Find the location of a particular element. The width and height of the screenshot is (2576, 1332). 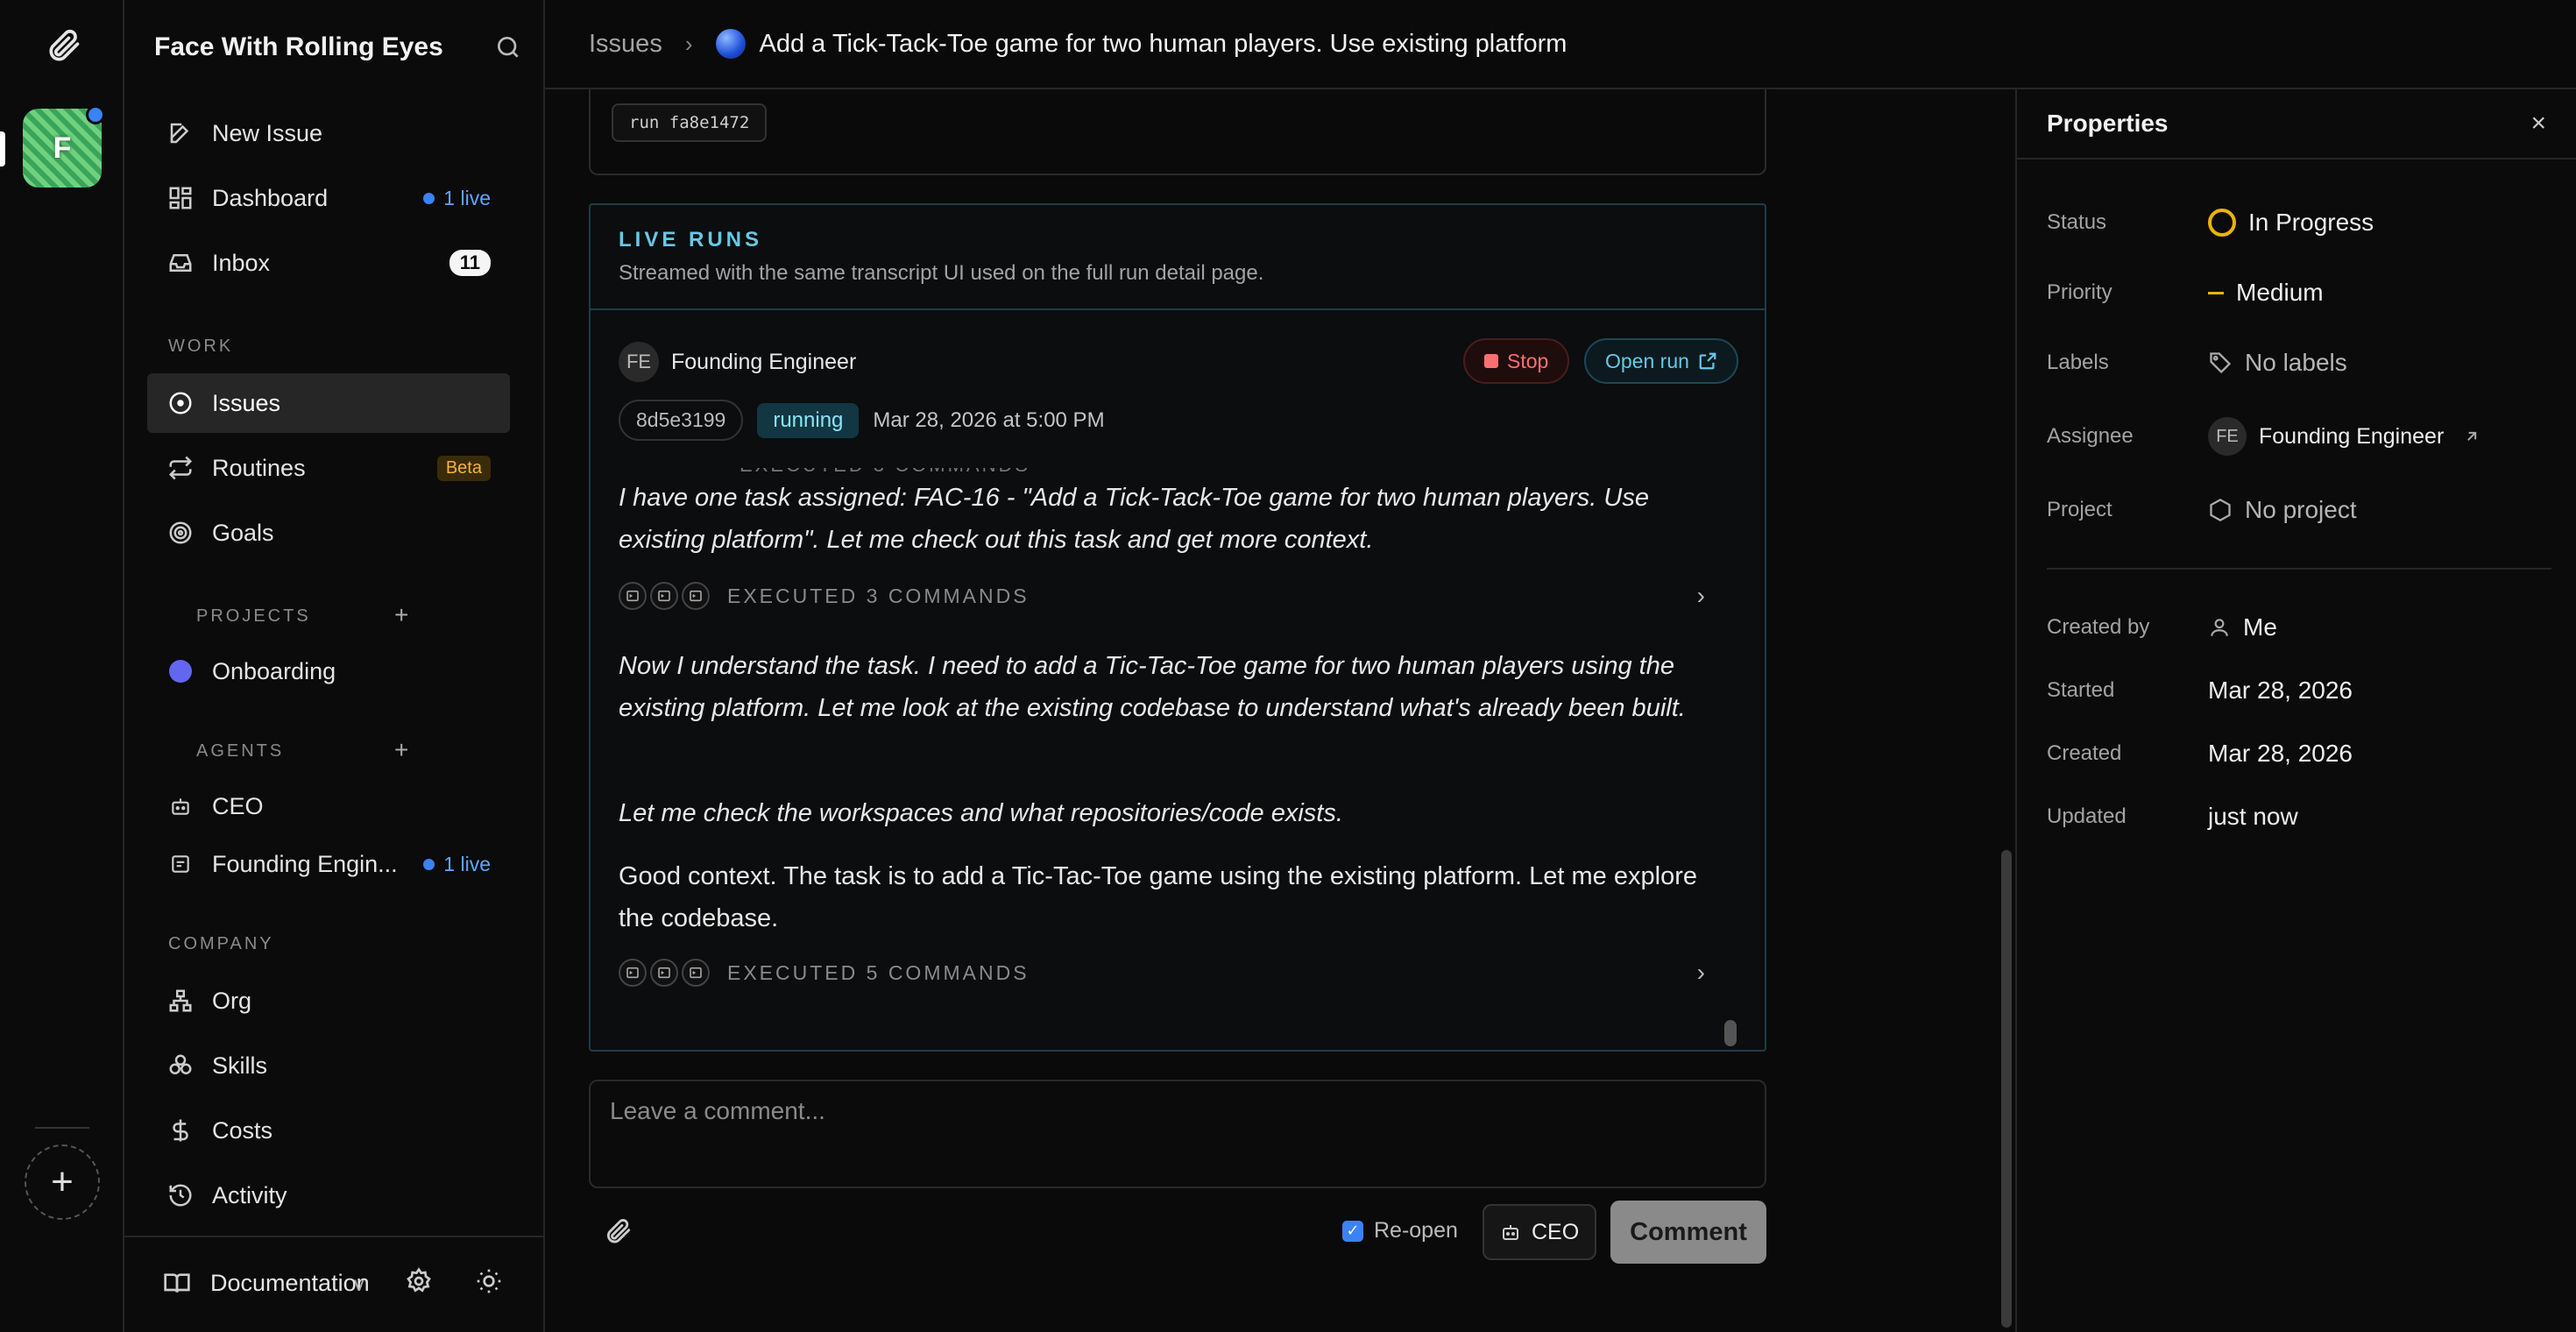

main-scrollbar is located at coordinates (2006, 1089).